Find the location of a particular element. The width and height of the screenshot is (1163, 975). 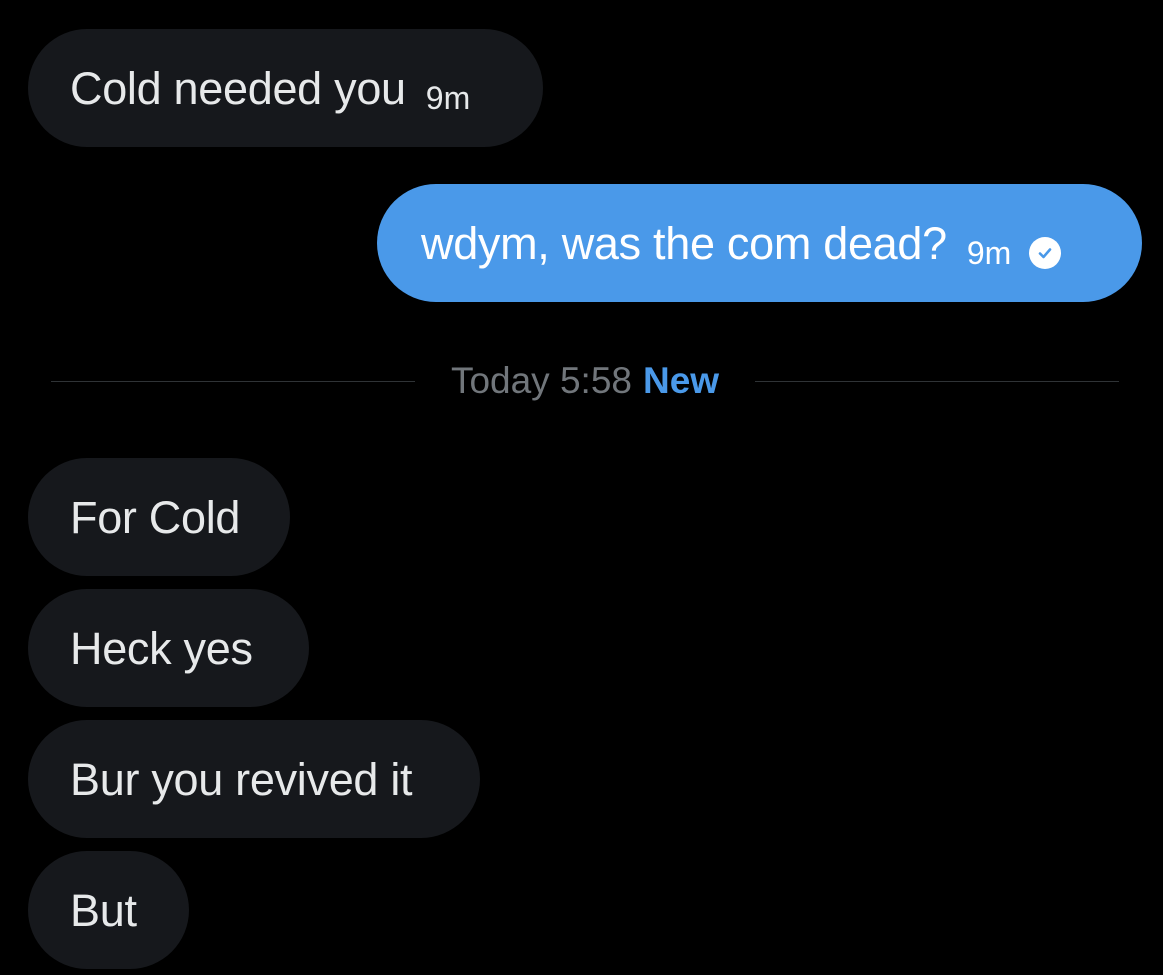

message-text: But is located at coordinates (103, 910).